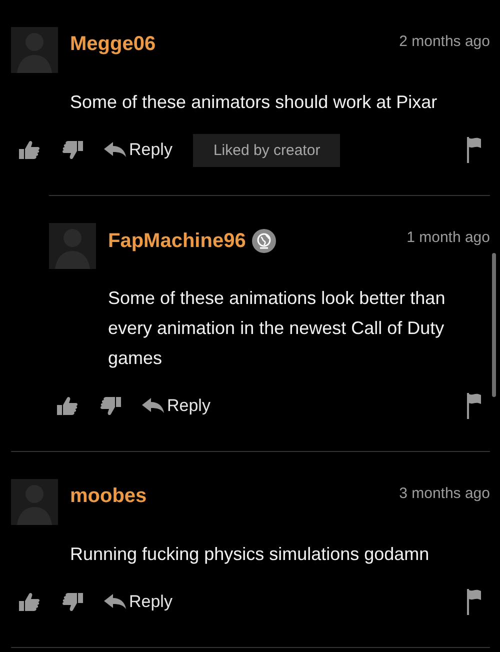 Image resolution: width=500 pixels, height=652 pixels. What do you see at coordinates (448, 237) in the screenshot?
I see `timestamp: 1 month ago` at bounding box center [448, 237].